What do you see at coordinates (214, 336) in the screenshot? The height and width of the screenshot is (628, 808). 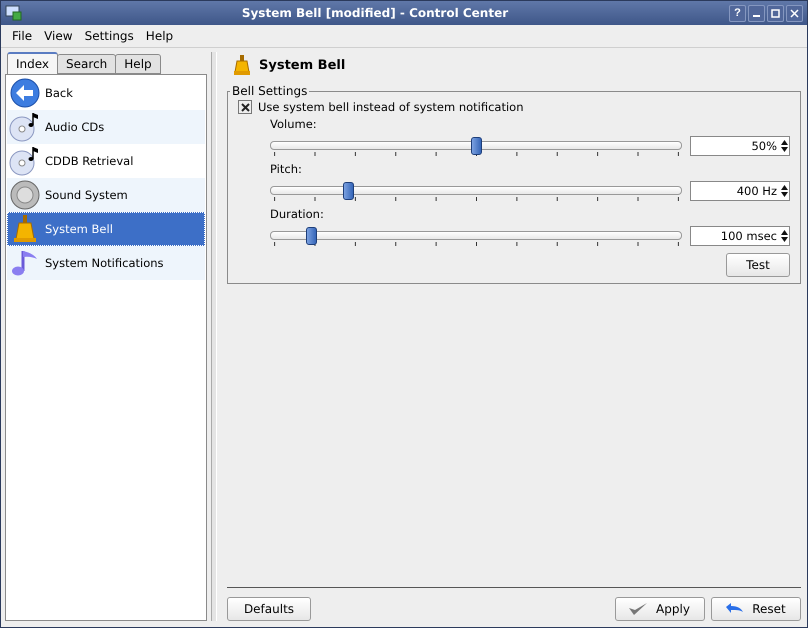 I see `splitter-handle` at bounding box center [214, 336].